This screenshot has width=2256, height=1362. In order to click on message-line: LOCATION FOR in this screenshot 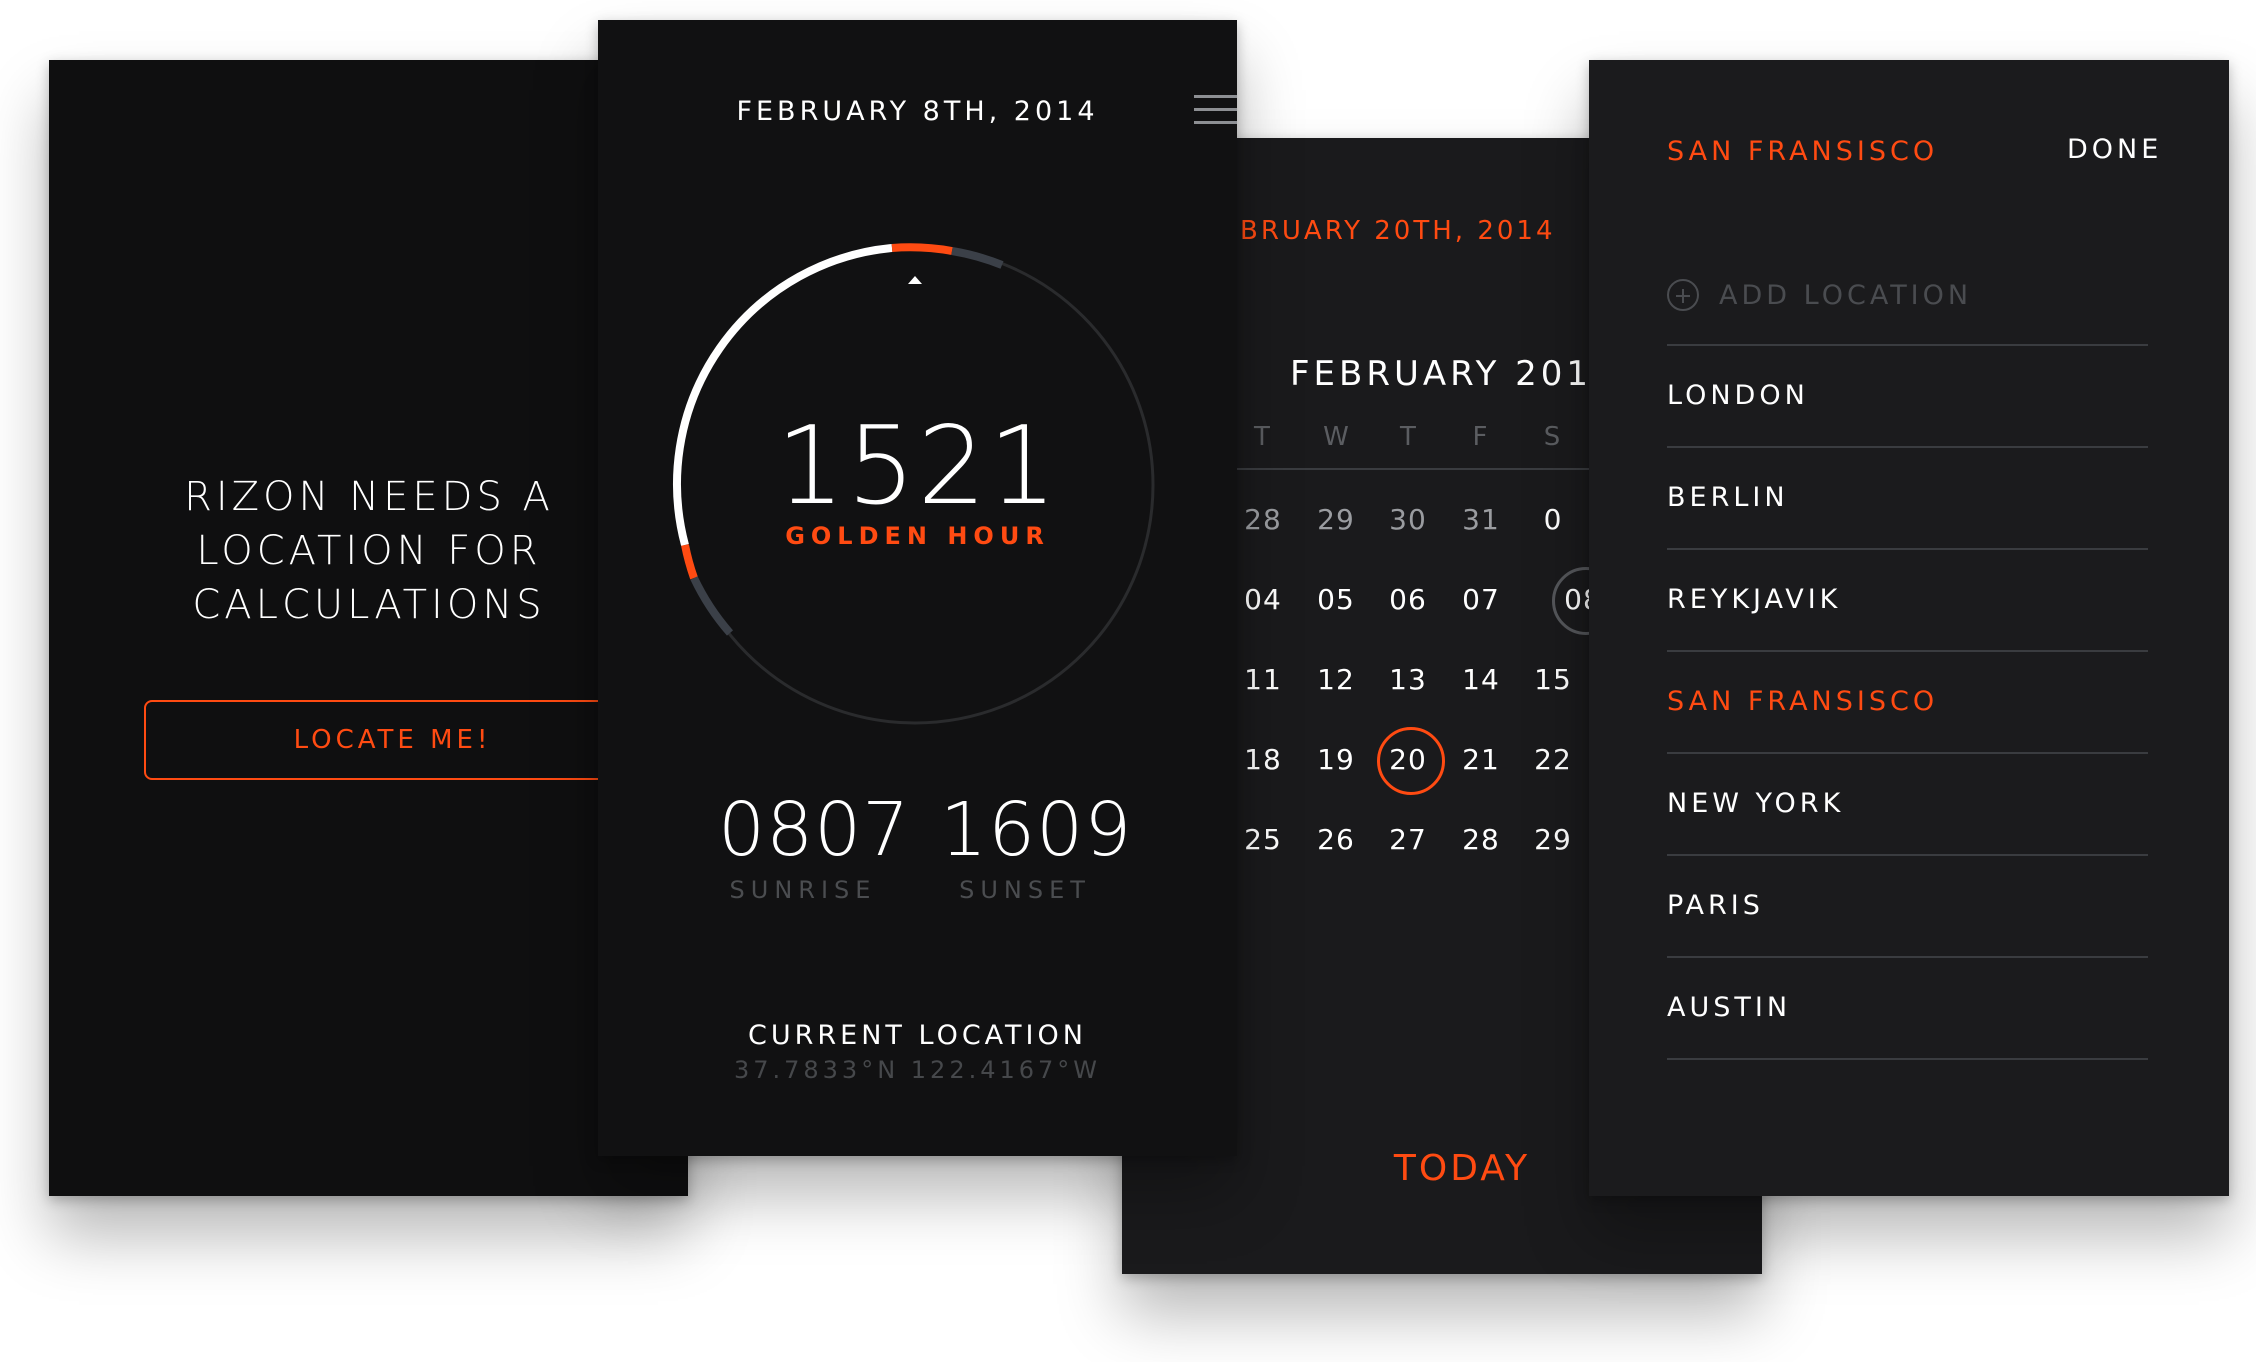, I will do `click(369, 551)`.